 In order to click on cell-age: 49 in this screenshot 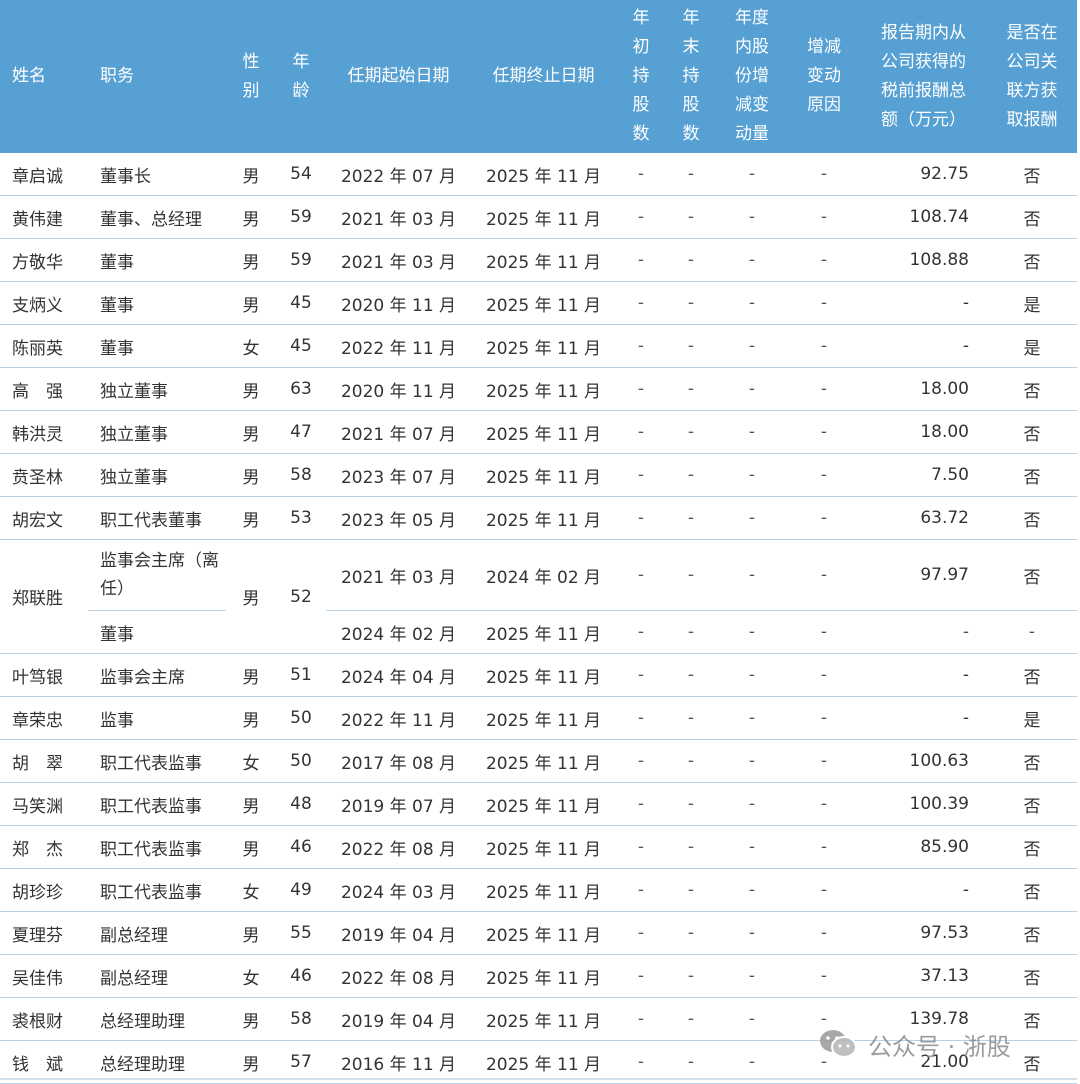, I will do `click(301, 890)`.